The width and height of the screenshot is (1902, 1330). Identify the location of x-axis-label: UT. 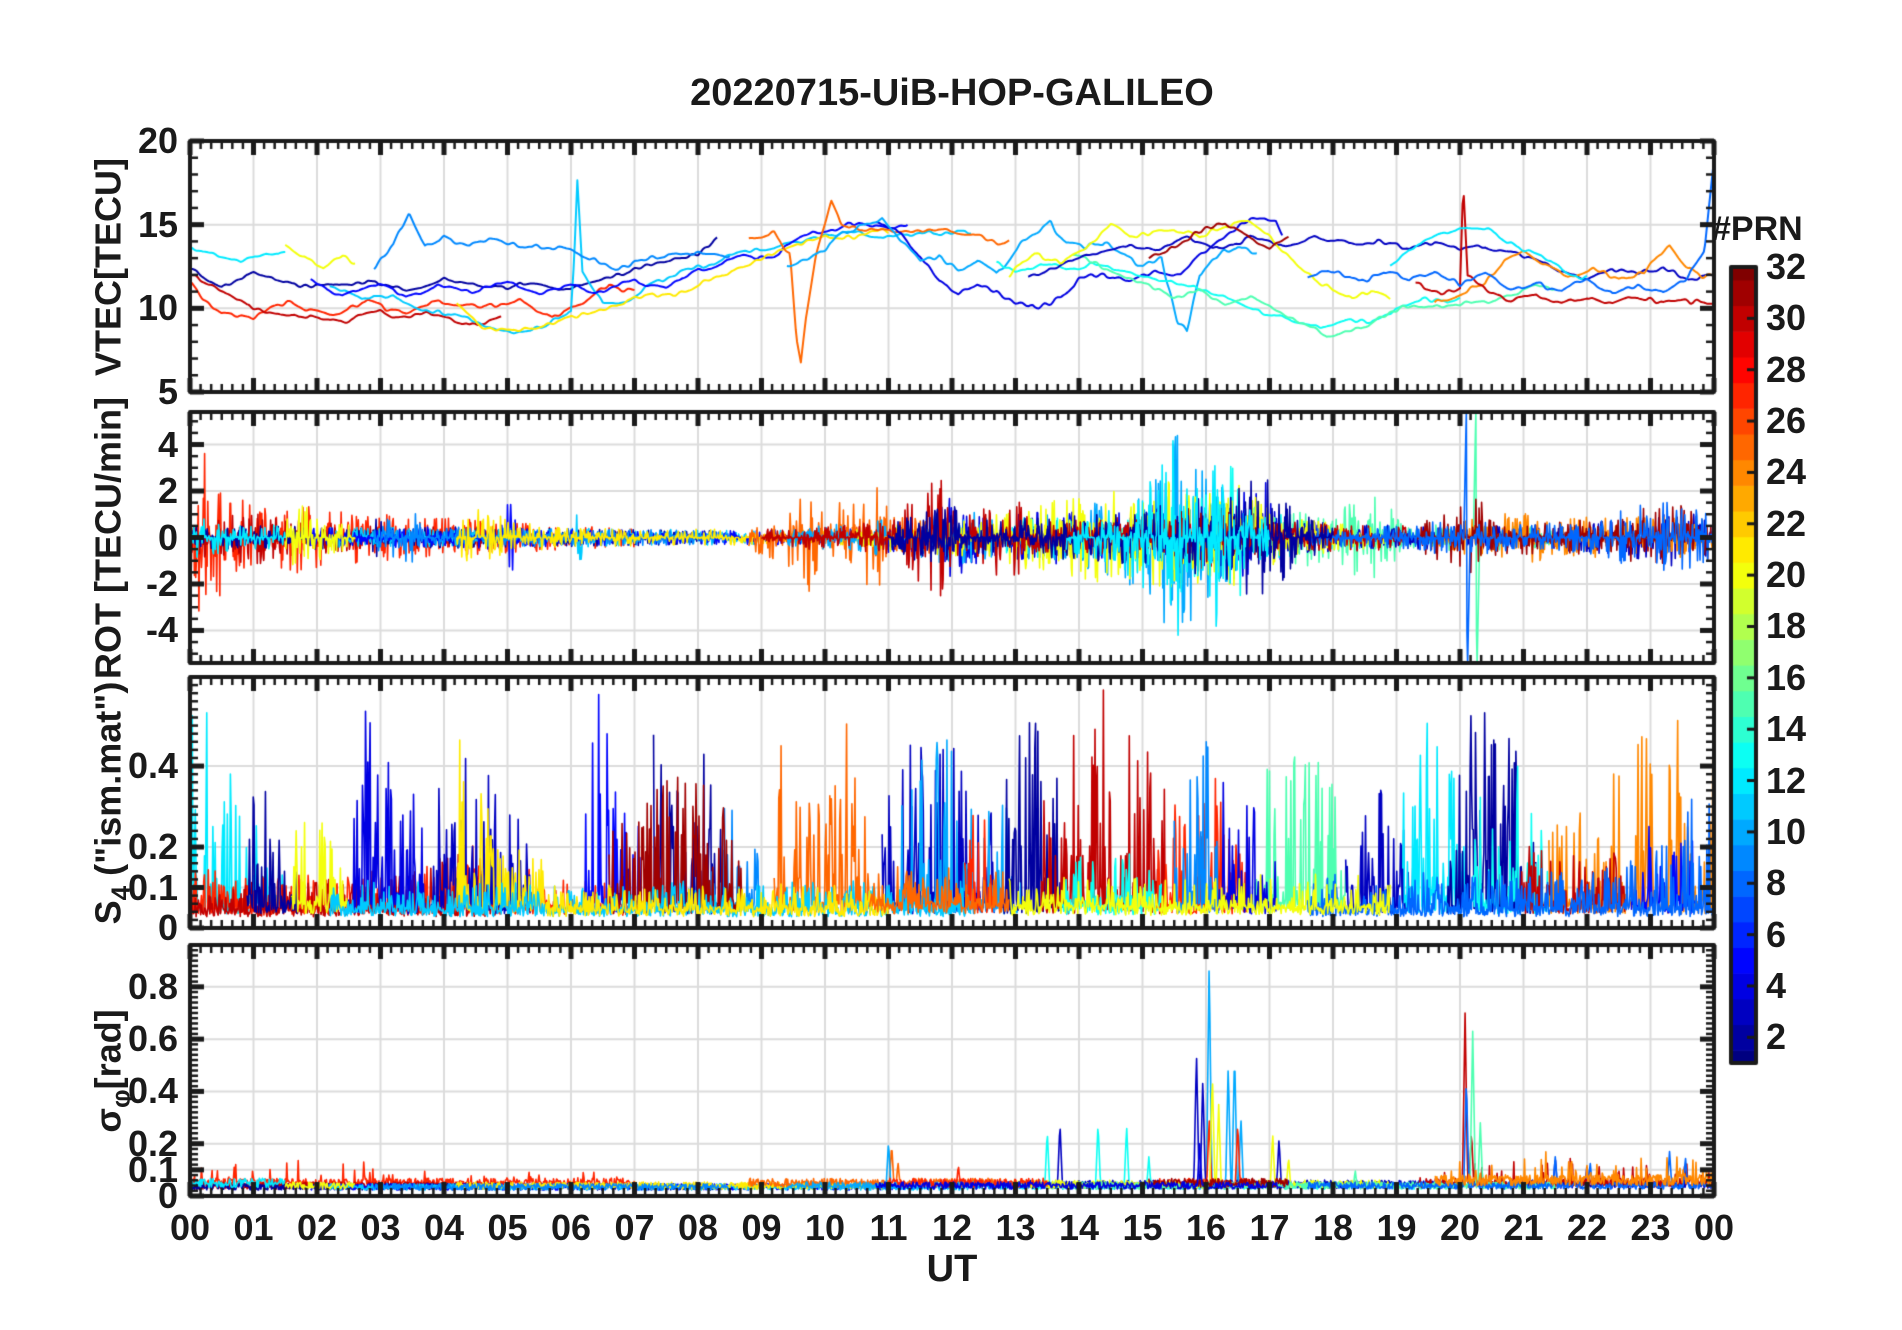
(952, 1269).